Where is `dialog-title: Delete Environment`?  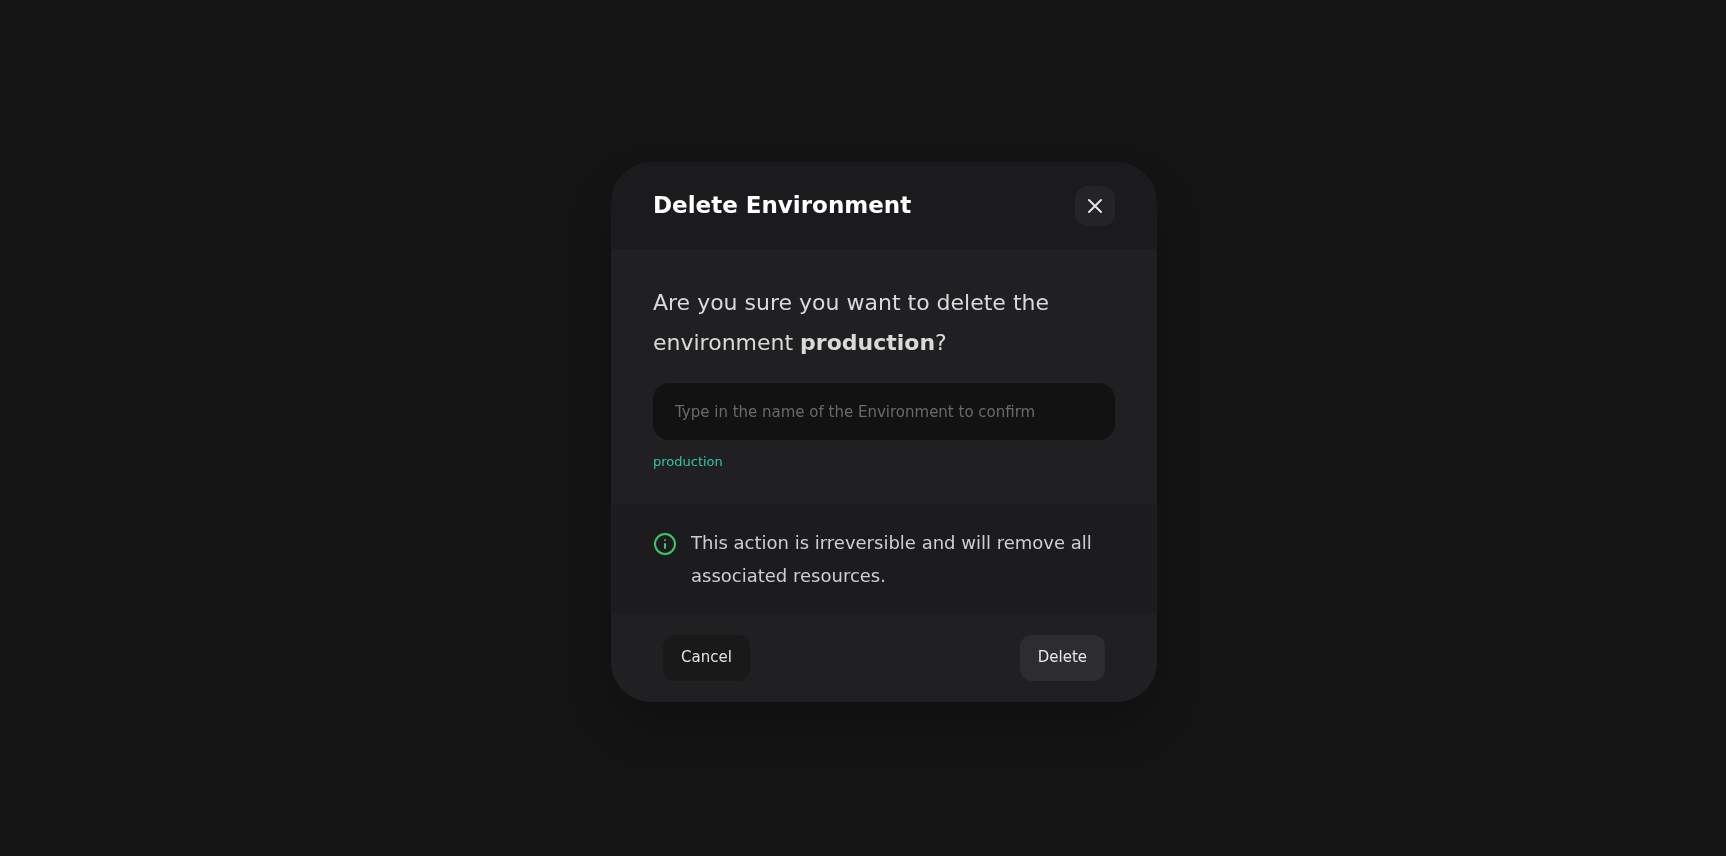
dialog-title: Delete Environment is located at coordinates (782, 206).